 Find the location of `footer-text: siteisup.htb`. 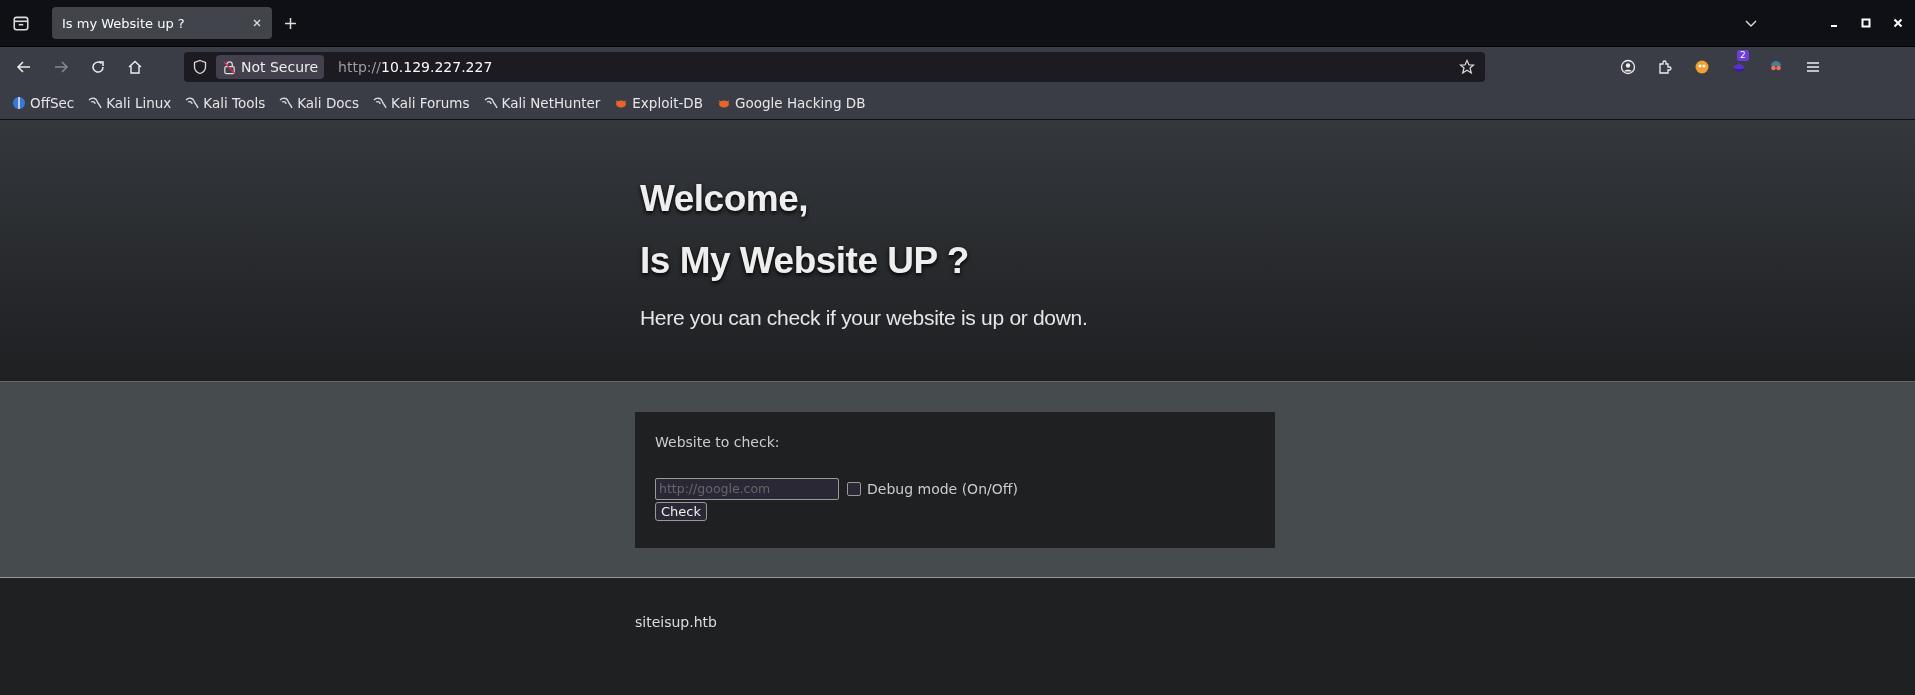

footer-text: siteisup.htb is located at coordinates (676, 622).